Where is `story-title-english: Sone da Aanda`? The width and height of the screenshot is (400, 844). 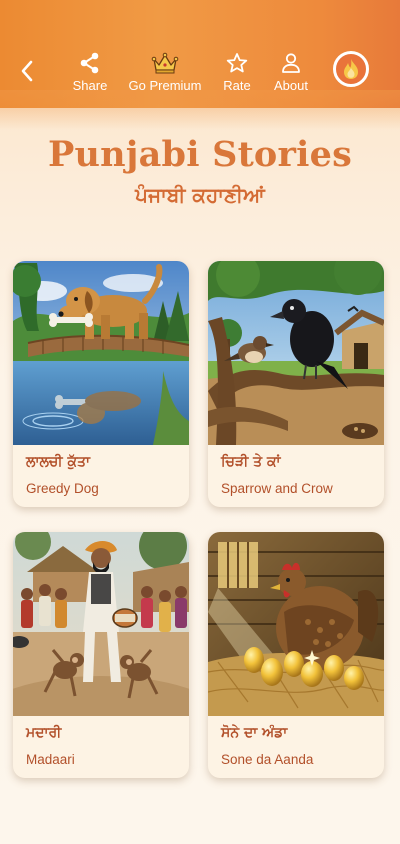
story-title-english: Sone da Aanda is located at coordinates (267, 759).